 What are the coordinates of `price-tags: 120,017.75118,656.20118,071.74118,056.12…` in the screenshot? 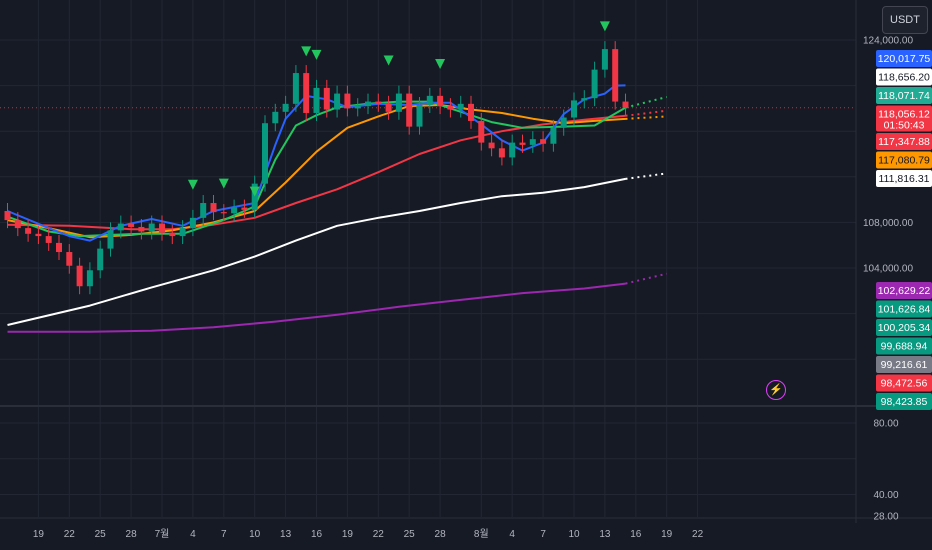 It's located at (904, 230).